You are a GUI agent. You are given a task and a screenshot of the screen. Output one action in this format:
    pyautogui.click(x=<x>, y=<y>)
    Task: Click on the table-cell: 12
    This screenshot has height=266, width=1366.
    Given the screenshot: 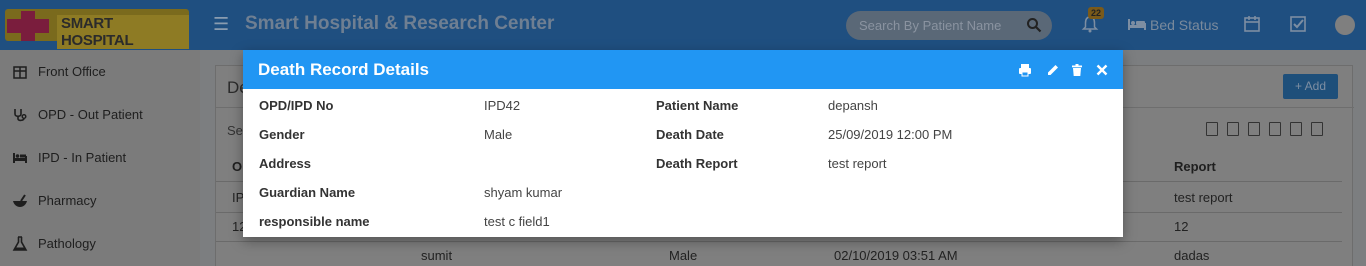 What is the action you would take?
    pyautogui.click(x=1181, y=226)
    